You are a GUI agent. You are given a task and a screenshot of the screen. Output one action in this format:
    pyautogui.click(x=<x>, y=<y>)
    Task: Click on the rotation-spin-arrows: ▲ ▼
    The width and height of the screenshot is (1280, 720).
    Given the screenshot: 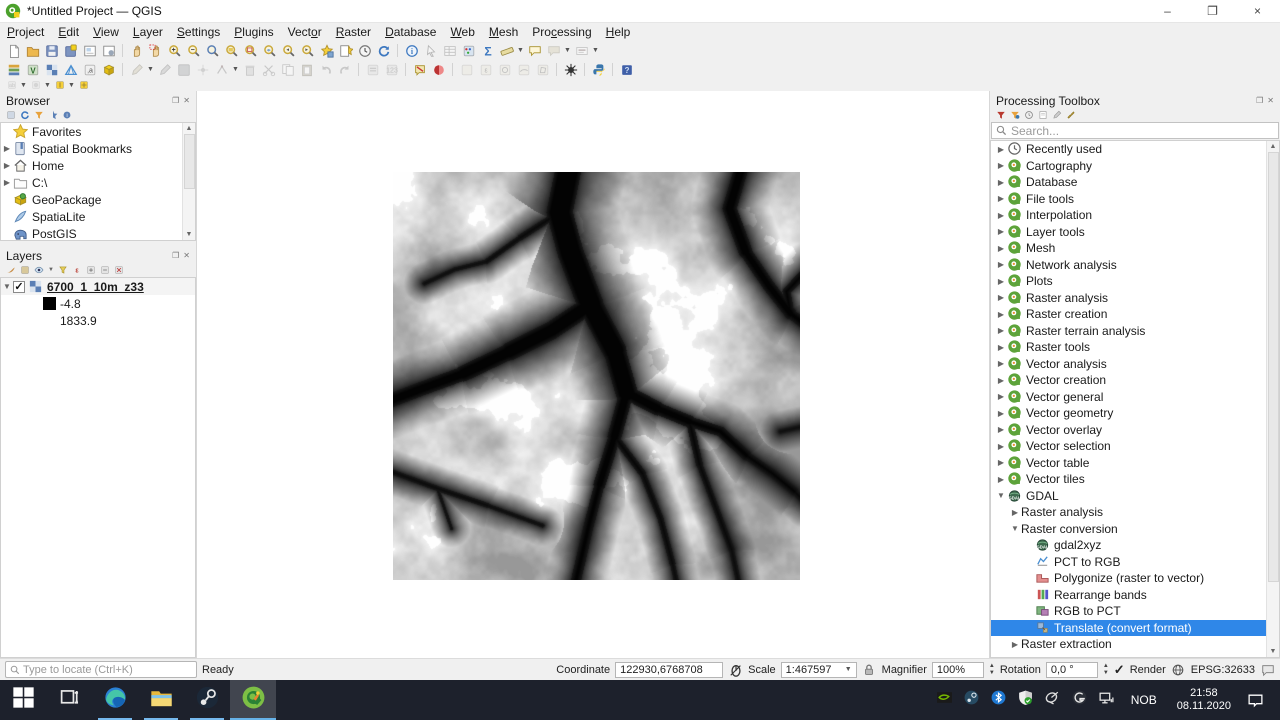 What is the action you would take?
    pyautogui.click(x=1106, y=670)
    